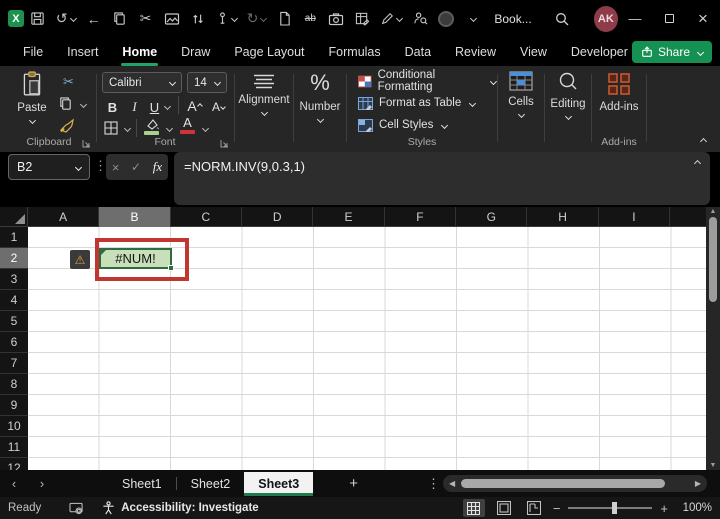 The image size is (720, 519). What do you see at coordinates (492, 217) in the screenshot?
I see `column-header-g: G` at bounding box center [492, 217].